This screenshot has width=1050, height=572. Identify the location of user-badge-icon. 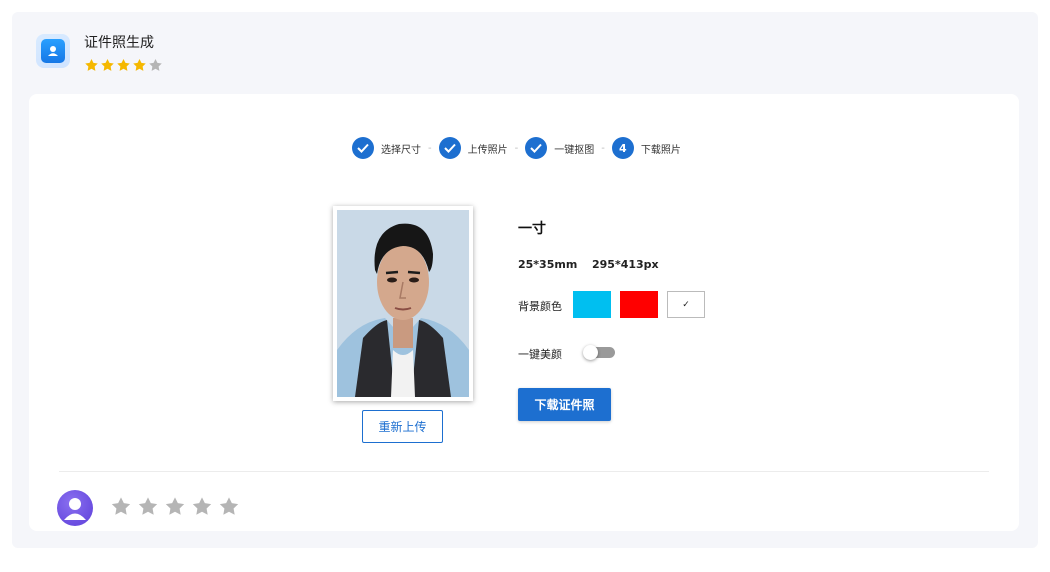
(53, 51).